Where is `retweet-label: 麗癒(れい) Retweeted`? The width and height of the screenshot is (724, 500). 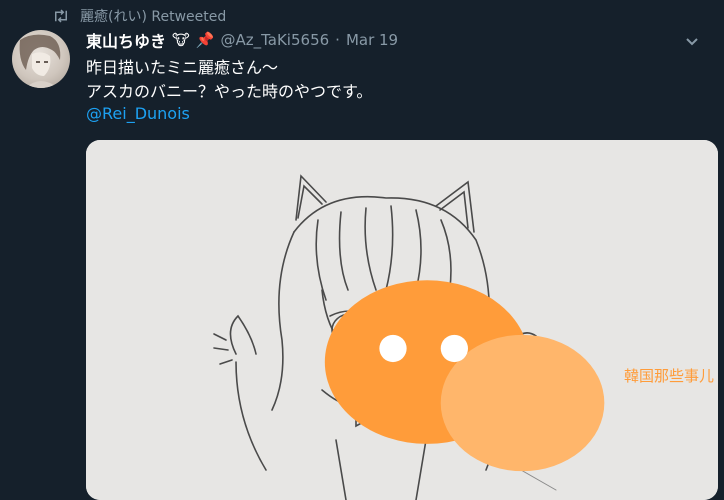 retweet-label: 麗癒(れい) Retweeted is located at coordinates (153, 17).